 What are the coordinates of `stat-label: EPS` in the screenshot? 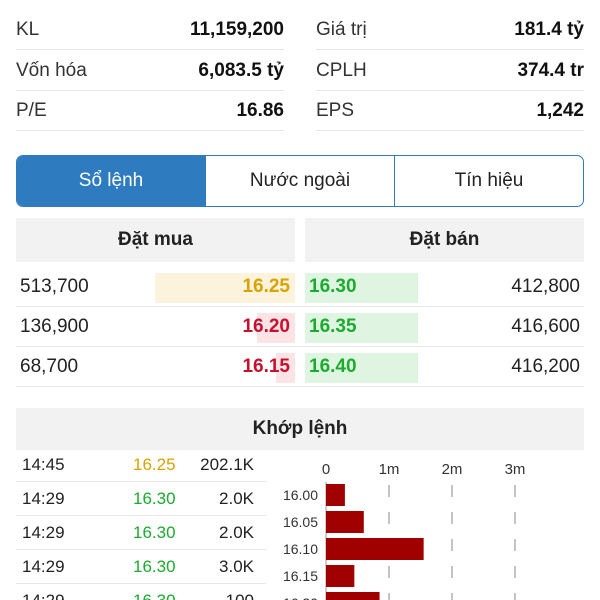 It's located at (335, 110).